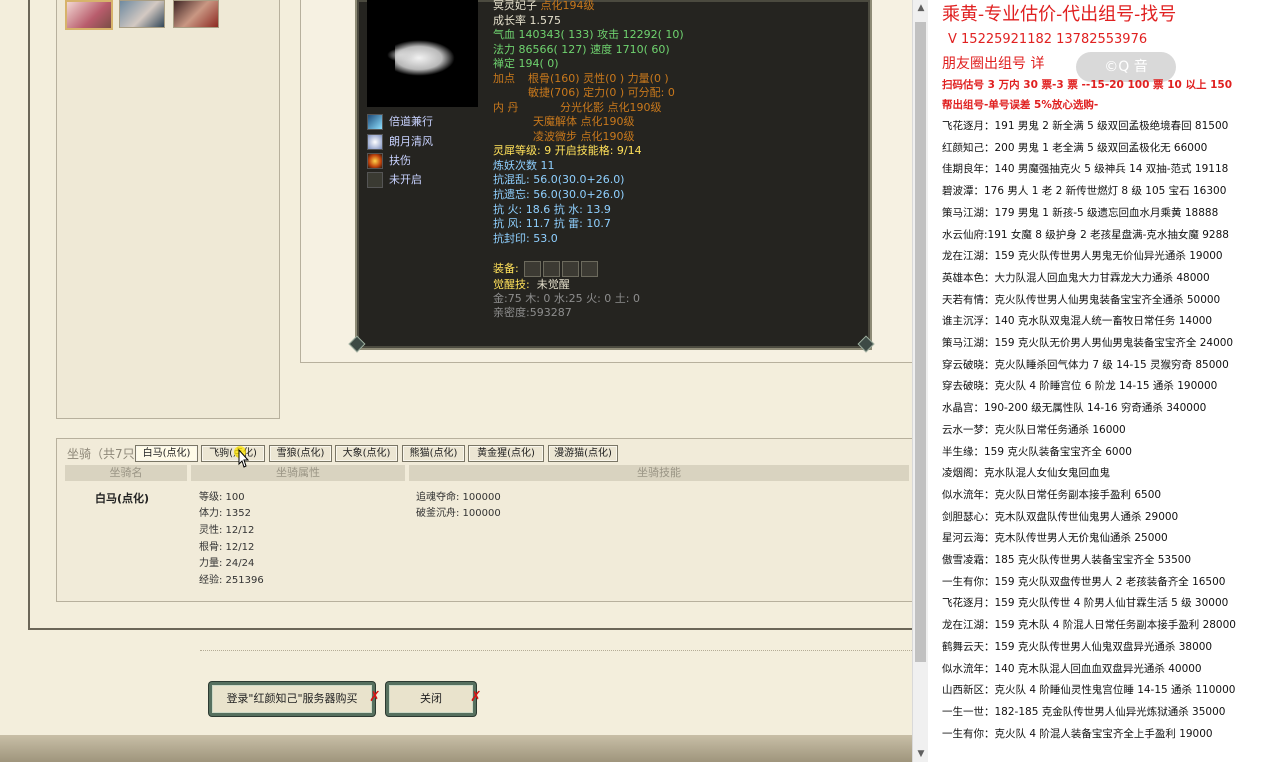  Describe the element at coordinates (233, 453) in the screenshot. I see `mount-tab: 飞驹(点化)` at that location.